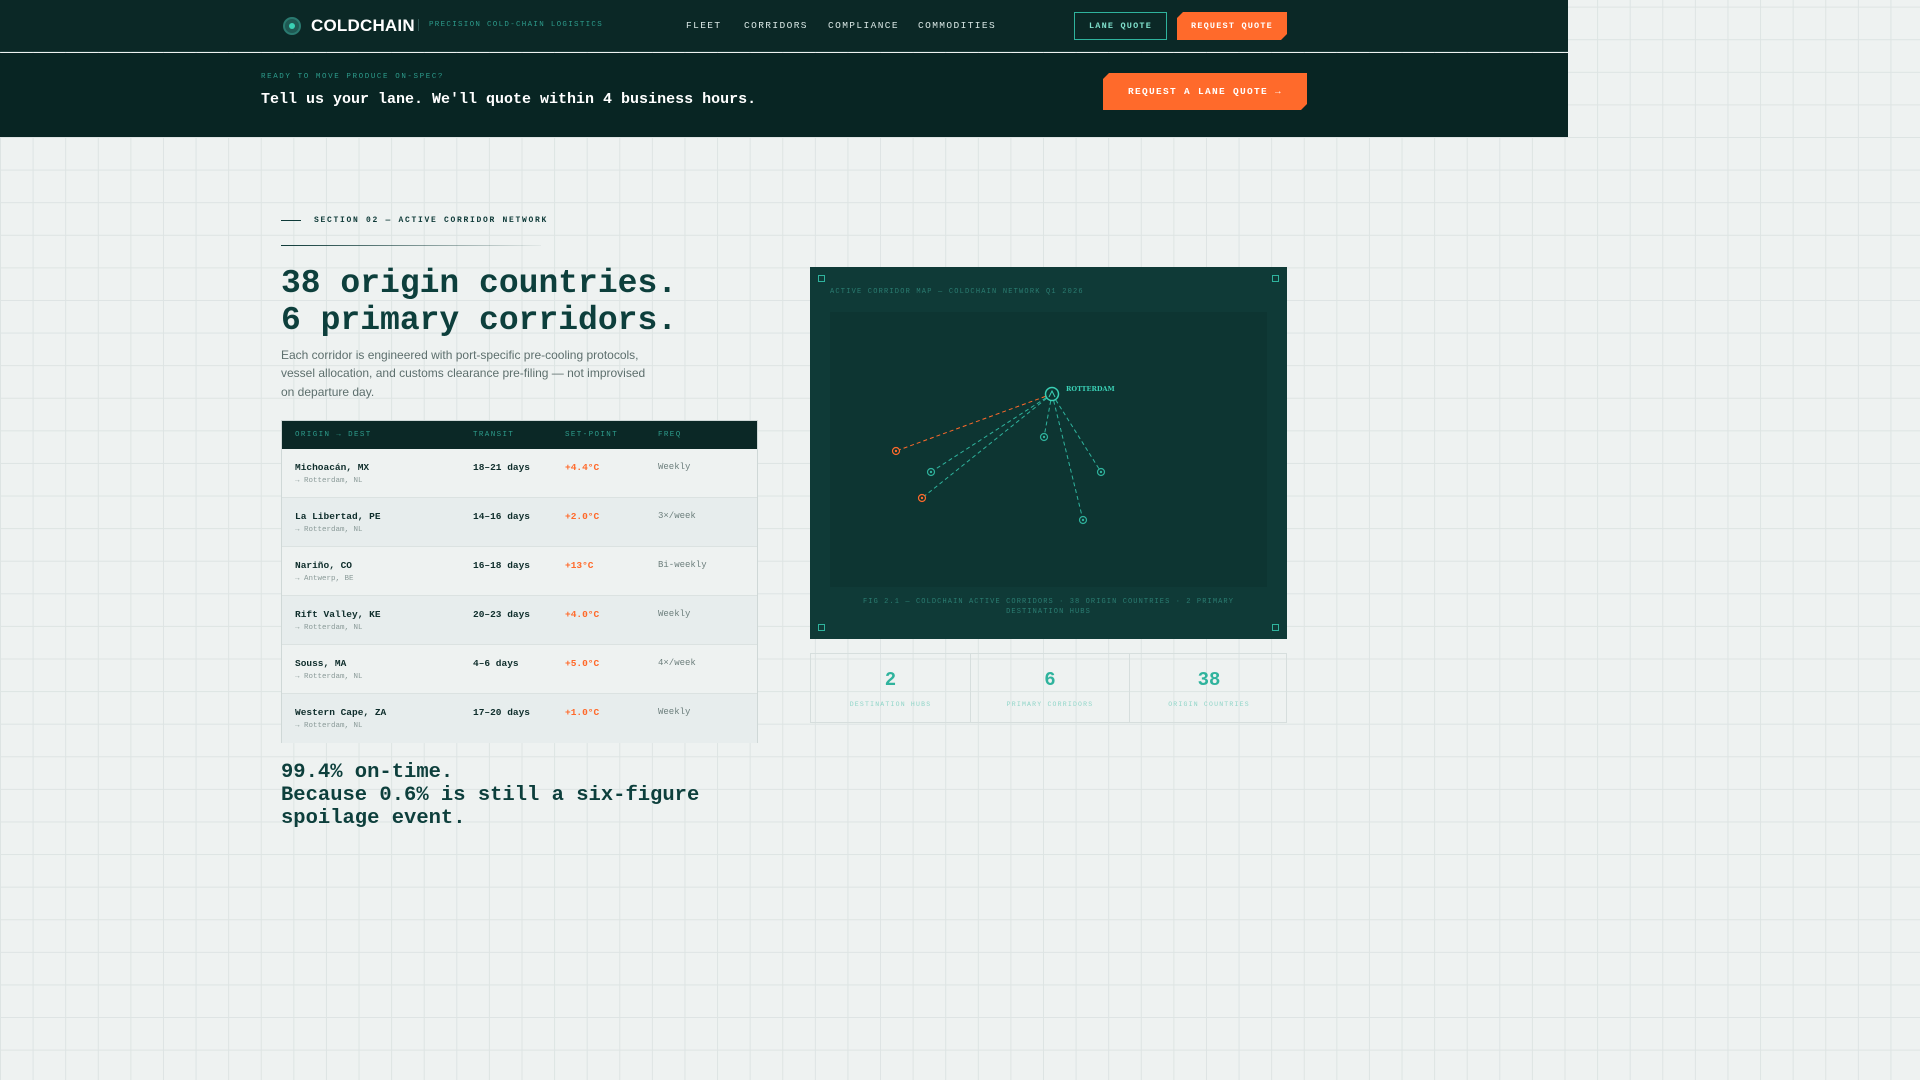 The width and height of the screenshot is (1920, 1080). I want to click on corridor-map-svg: ROTTERDAM, so click(1003, 455).